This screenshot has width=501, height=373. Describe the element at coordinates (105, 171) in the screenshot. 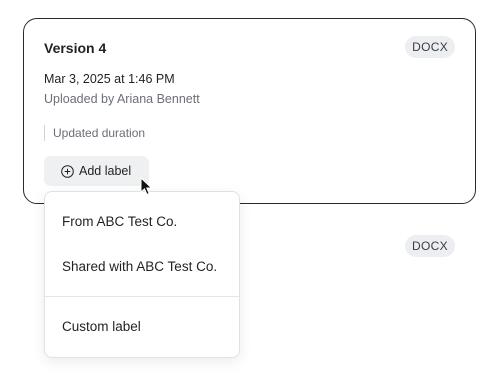

I see `add-label-text: Add label` at that location.